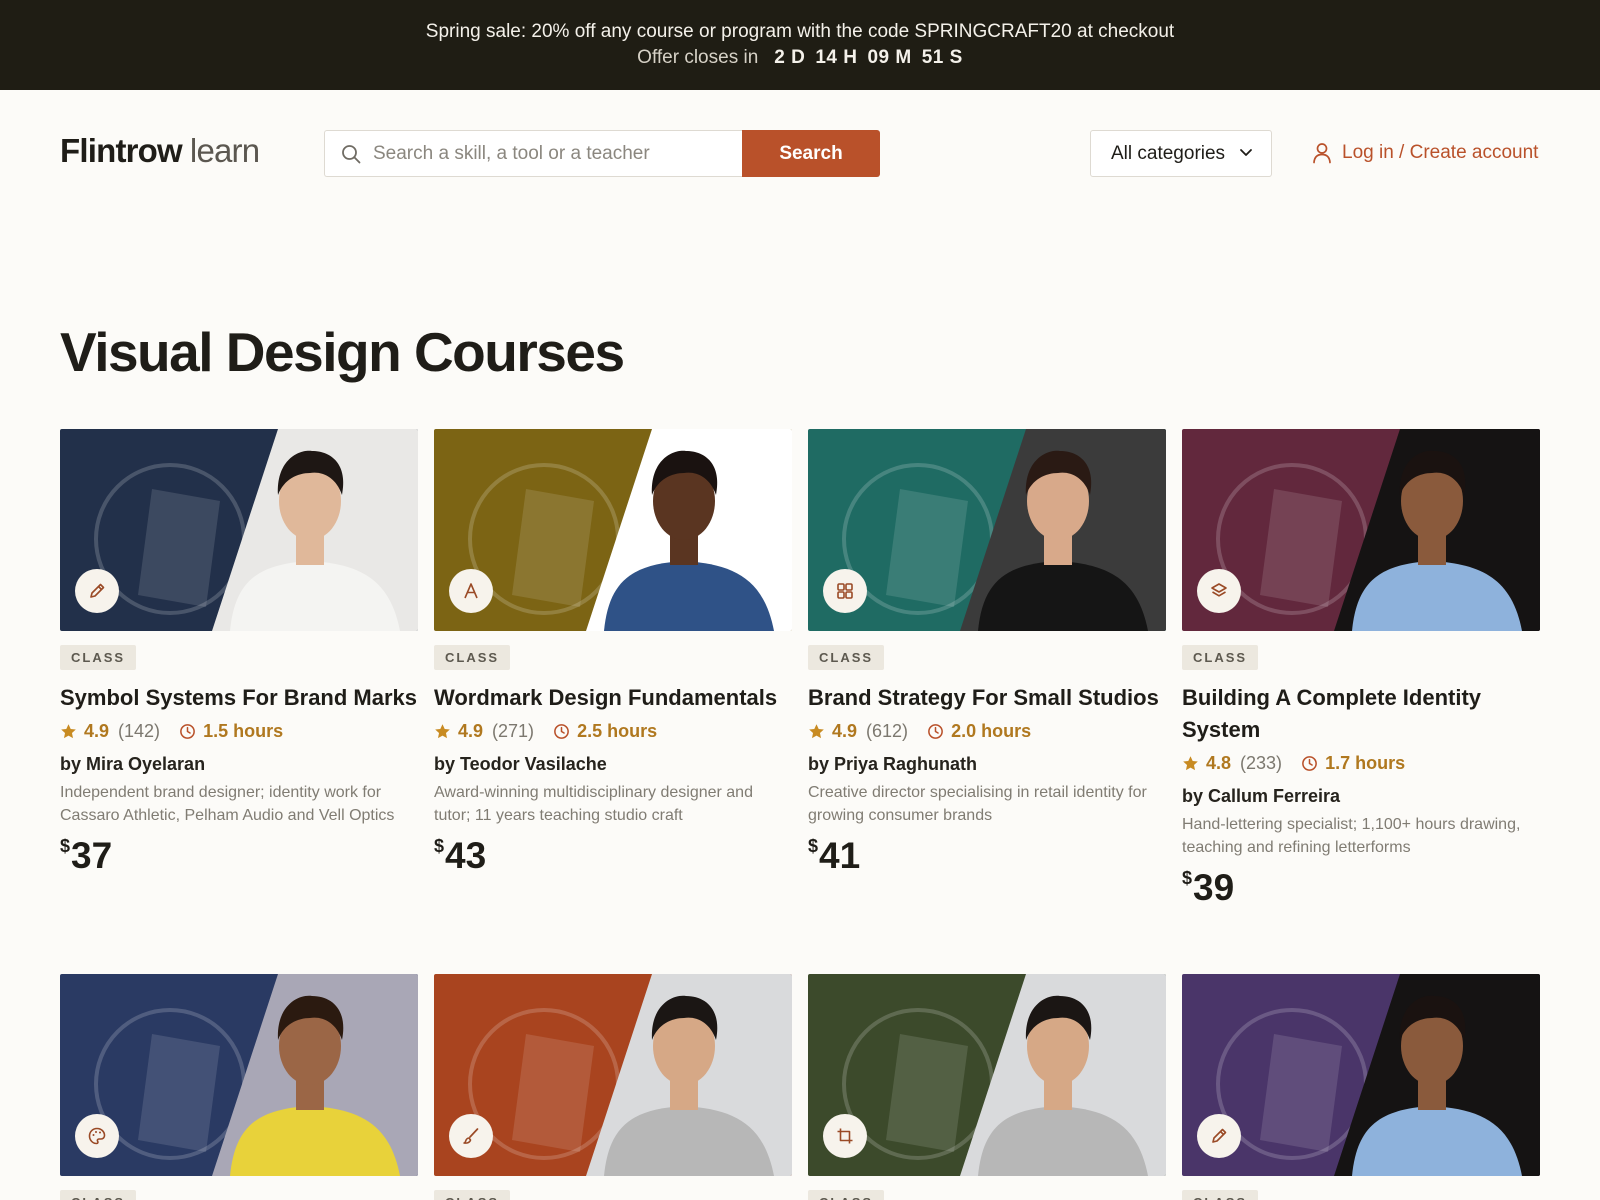 The width and height of the screenshot is (1600, 1200). Describe the element at coordinates (1168, 153) in the screenshot. I see `category-select-value: All categories` at that location.